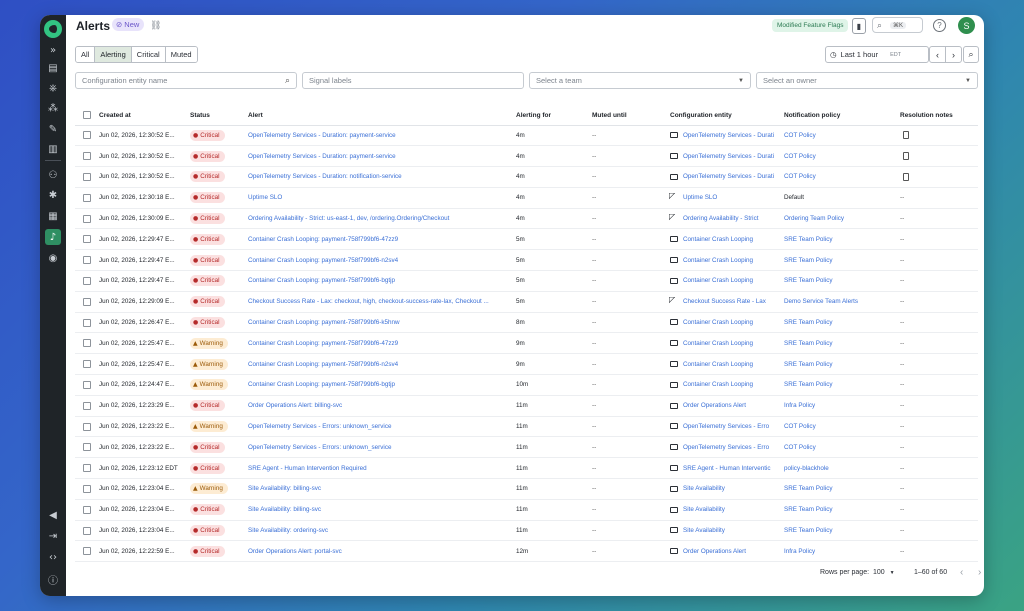  What do you see at coordinates (640, 80) in the screenshot?
I see `team-select: Select a team ▼` at bounding box center [640, 80].